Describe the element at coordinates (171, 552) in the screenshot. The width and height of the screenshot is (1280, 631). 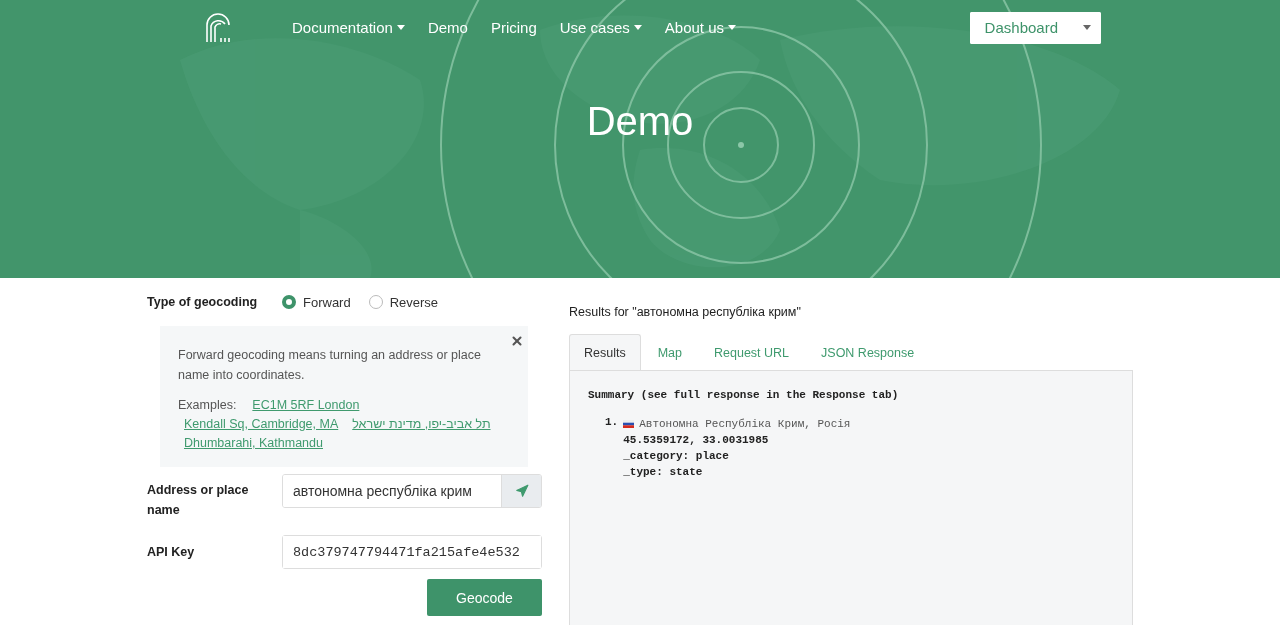
I see `field-label: API Key` at that location.